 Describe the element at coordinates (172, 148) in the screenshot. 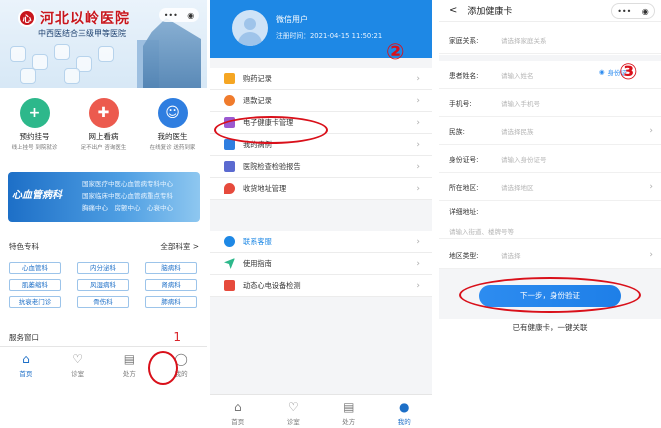

I see `quick-item-desc: 在线复诊 送药到家` at that location.